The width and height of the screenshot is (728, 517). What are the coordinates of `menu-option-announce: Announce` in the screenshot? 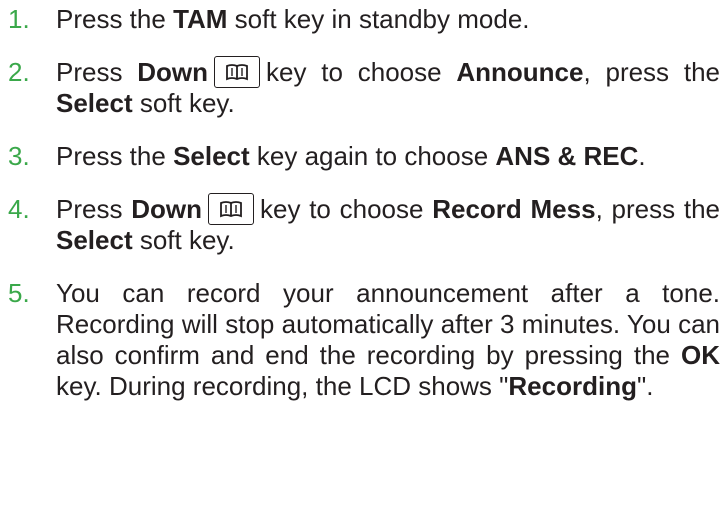 It's located at (520, 72).